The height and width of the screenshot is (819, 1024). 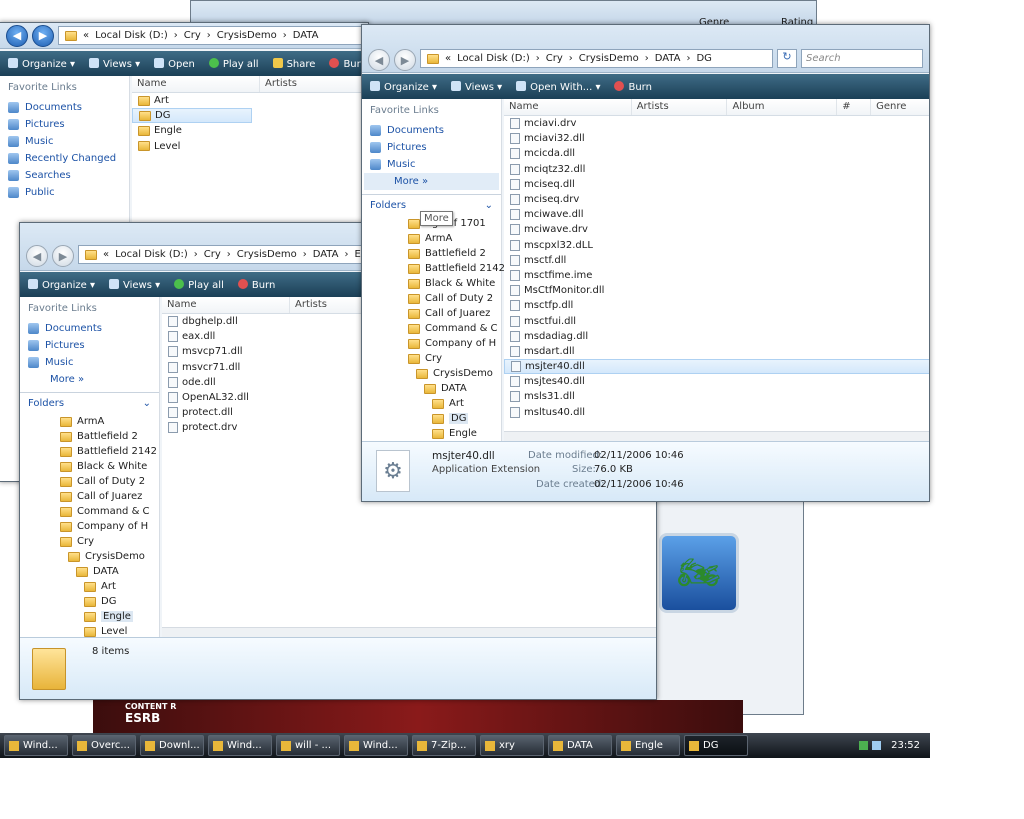 What do you see at coordinates (716, 229) in the screenshot?
I see `file-row: mciwave.drv` at bounding box center [716, 229].